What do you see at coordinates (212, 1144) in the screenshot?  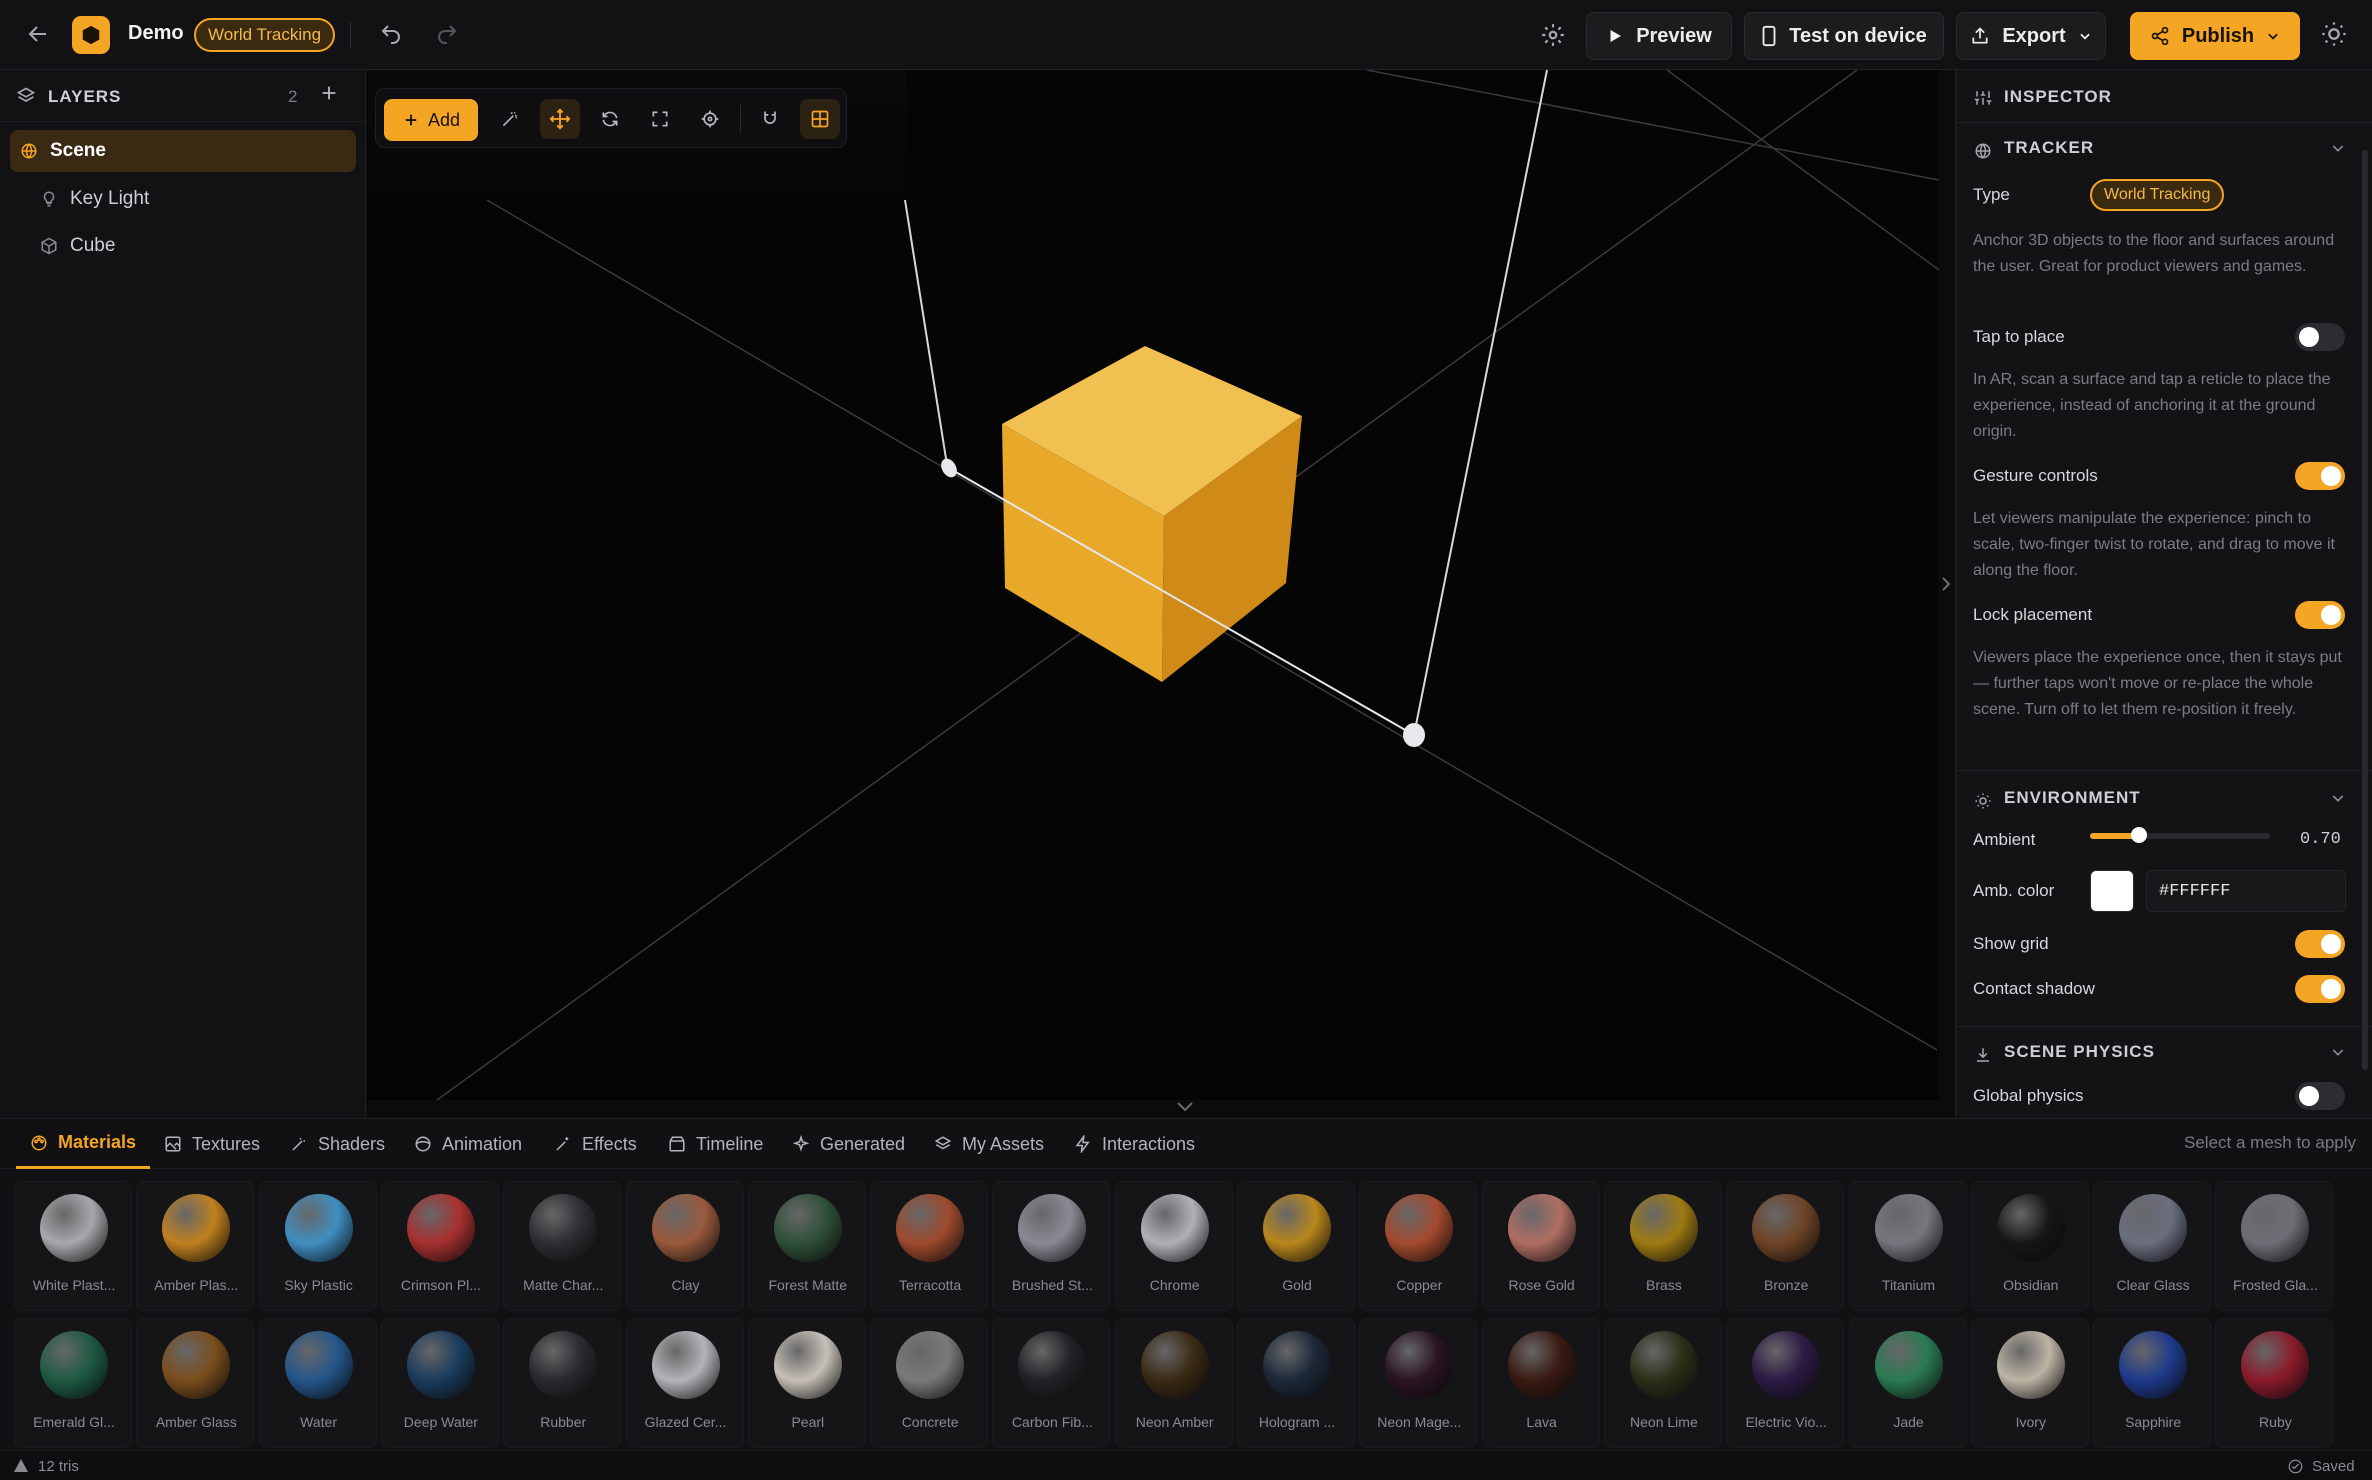 I see `tab-textures: Textures` at bounding box center [212, 1144].